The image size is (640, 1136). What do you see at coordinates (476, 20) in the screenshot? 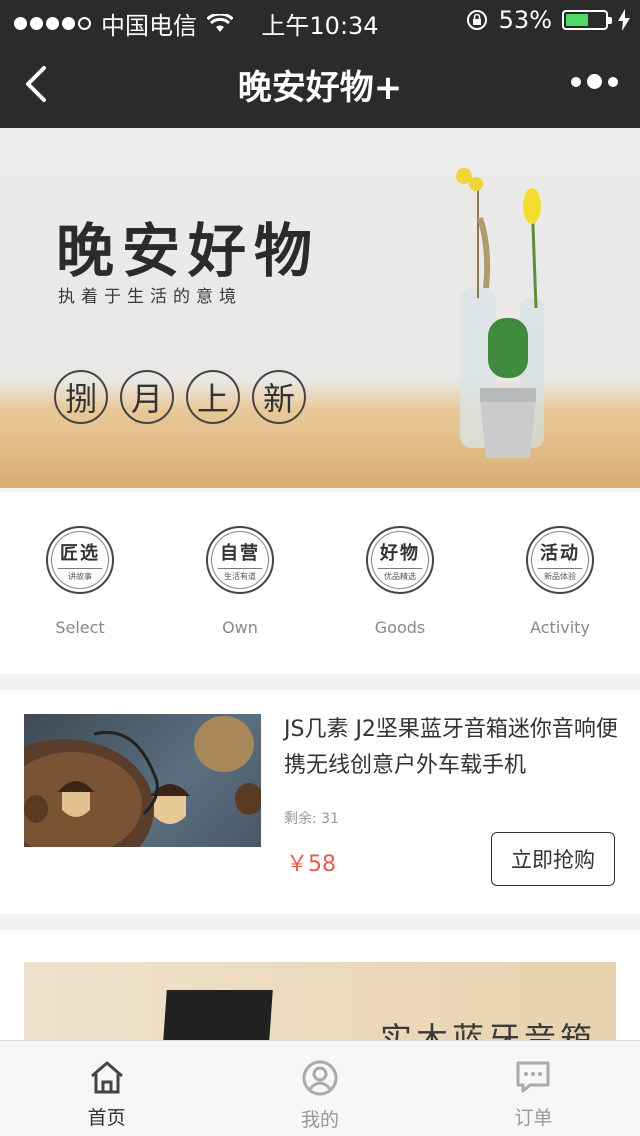
I see `rotation-lock-icon` at bounding box center [476, 20].